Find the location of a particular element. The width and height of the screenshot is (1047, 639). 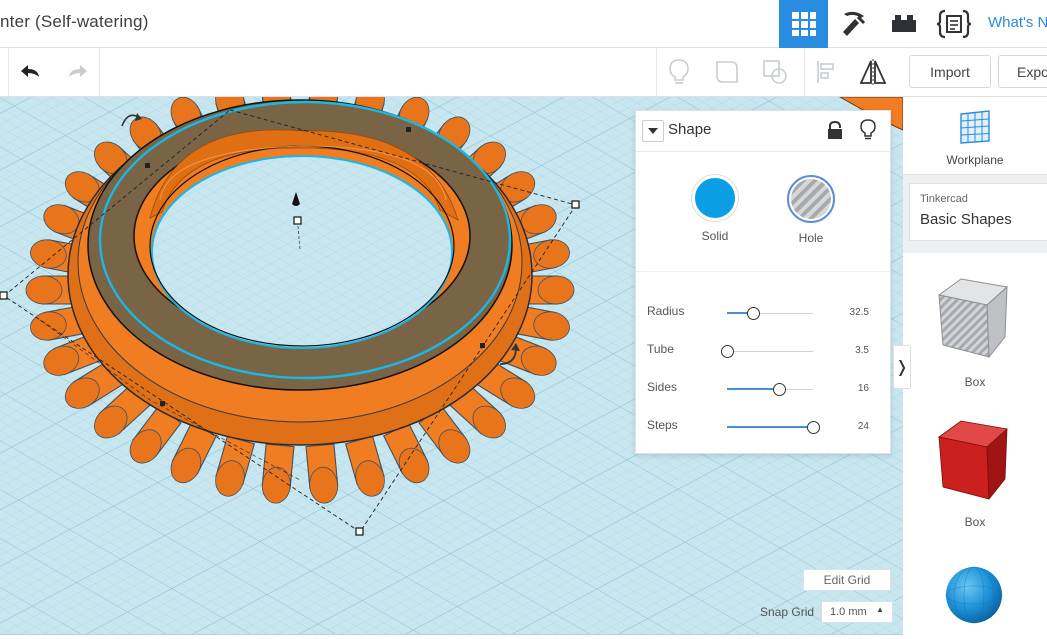

document-title: nter (Self-watering) is located at coordinates (74, 22).